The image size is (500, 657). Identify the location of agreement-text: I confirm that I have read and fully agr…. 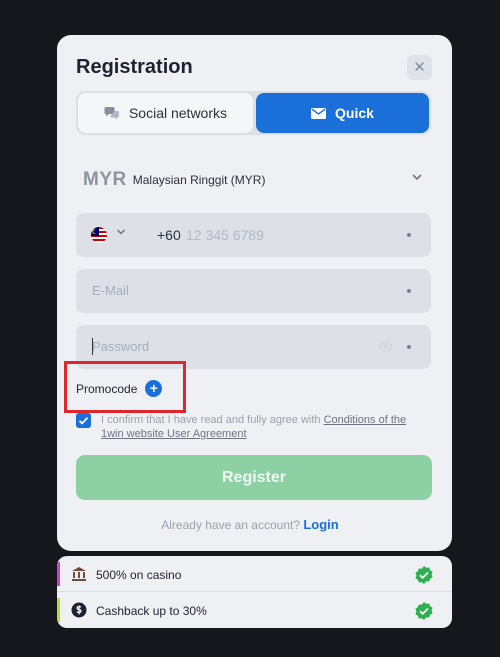
(261, 427).